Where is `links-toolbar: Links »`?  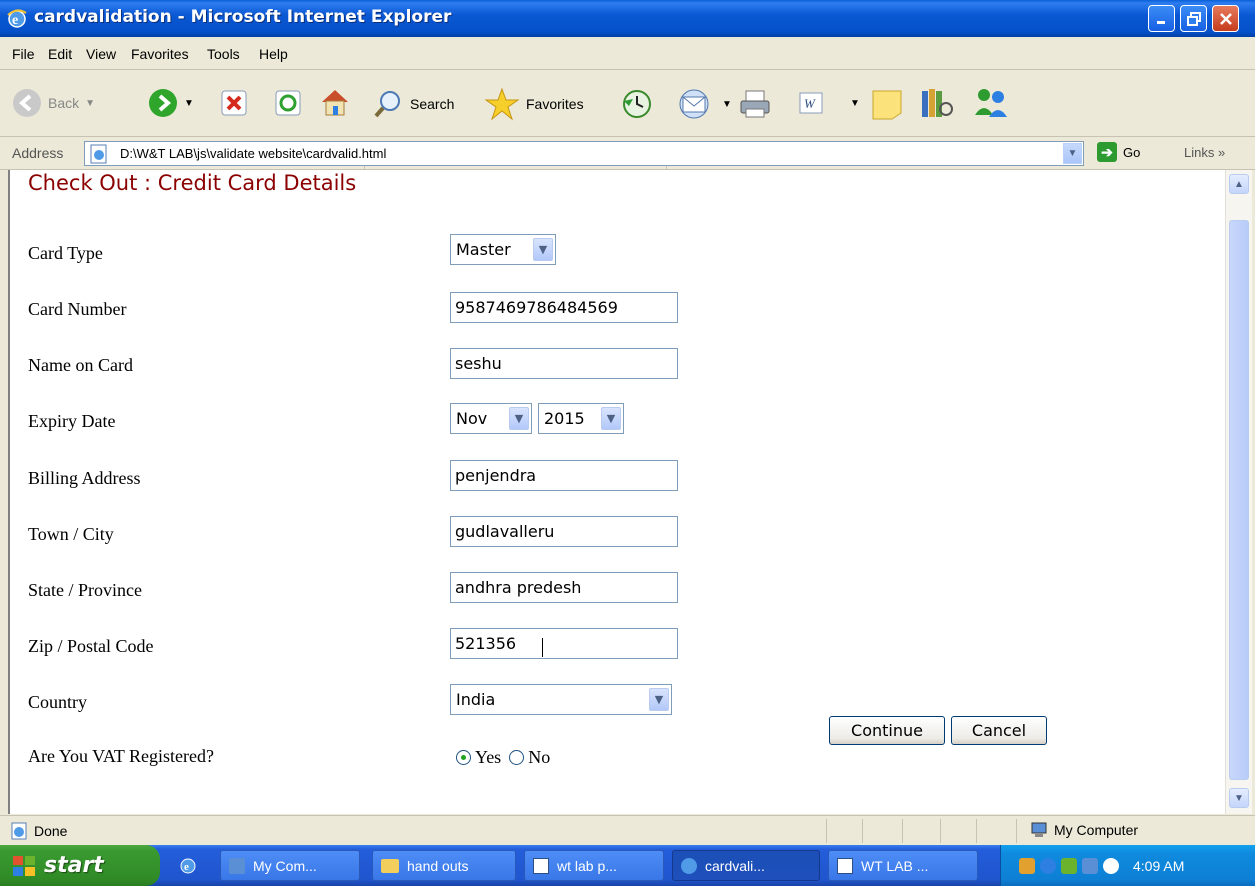
links-toolbar: Links » is located at coordinates (1204, 152).